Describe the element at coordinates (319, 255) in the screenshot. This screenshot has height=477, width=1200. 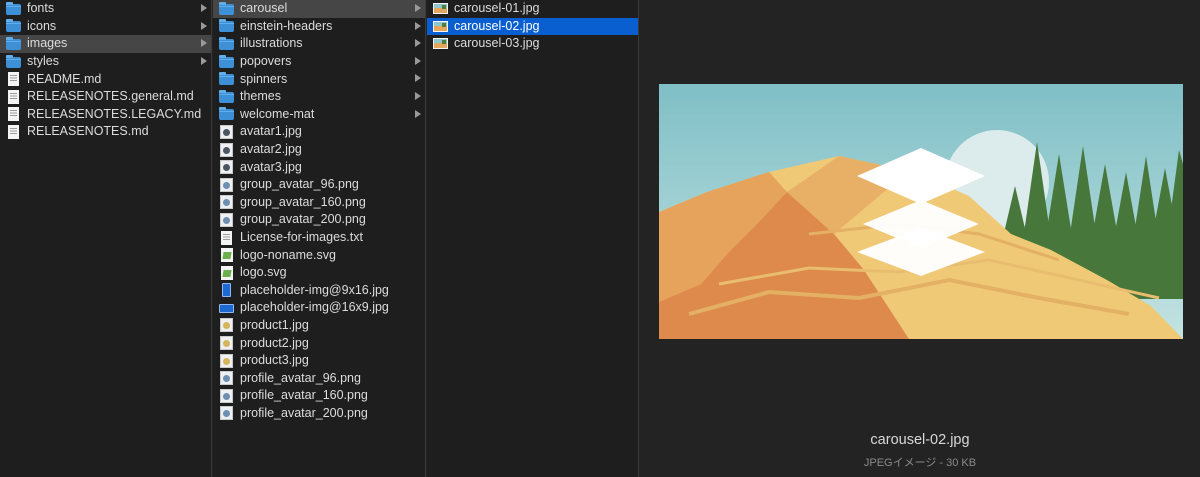
I see `list-item-logo-noname-svg: logo-noname.svg` at that location.